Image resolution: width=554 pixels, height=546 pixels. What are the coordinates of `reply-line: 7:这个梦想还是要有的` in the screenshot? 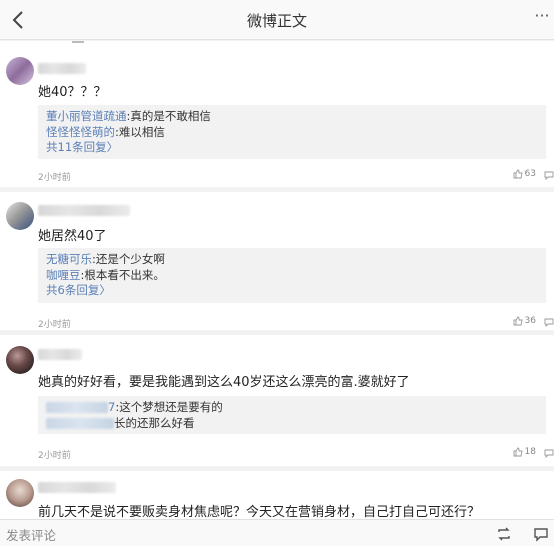 It's located at (292, 408).